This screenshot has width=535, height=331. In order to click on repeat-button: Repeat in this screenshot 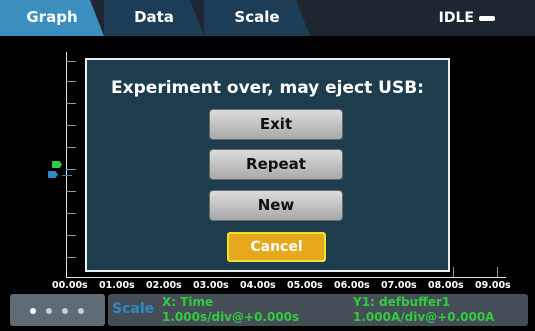, I will do `click(276, 164)`.